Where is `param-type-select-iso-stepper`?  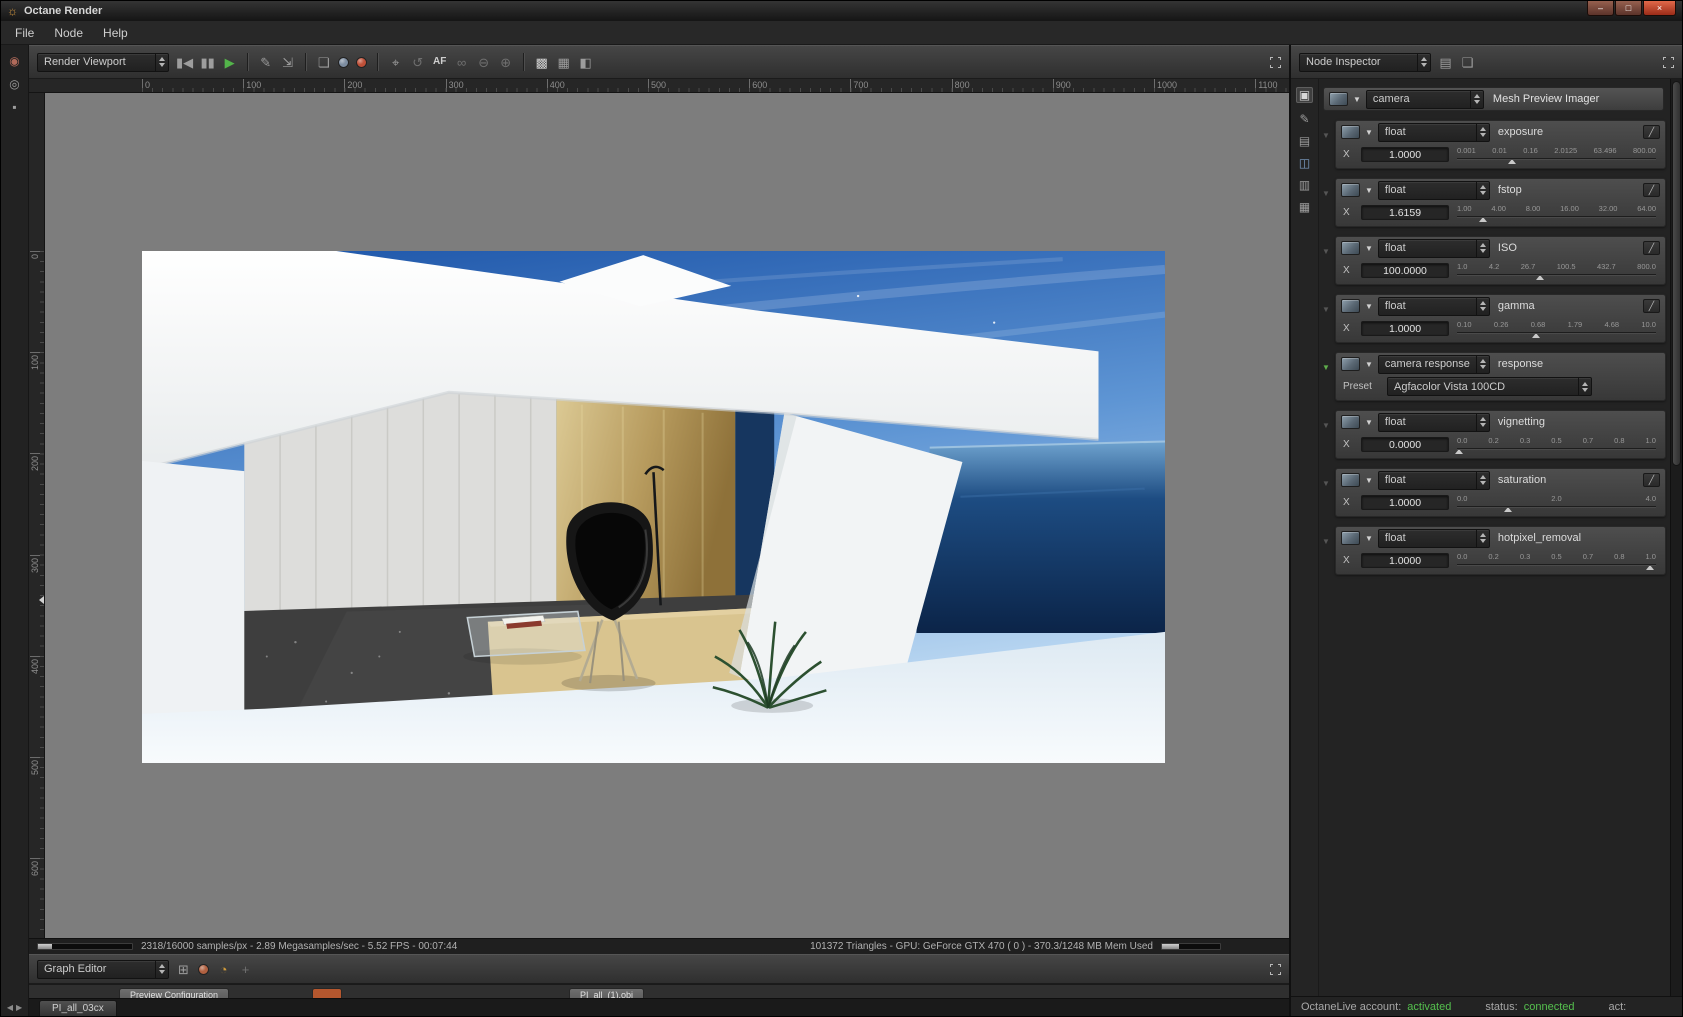 param-type-select-iso-stepper is located at coordinates (1482, 248).